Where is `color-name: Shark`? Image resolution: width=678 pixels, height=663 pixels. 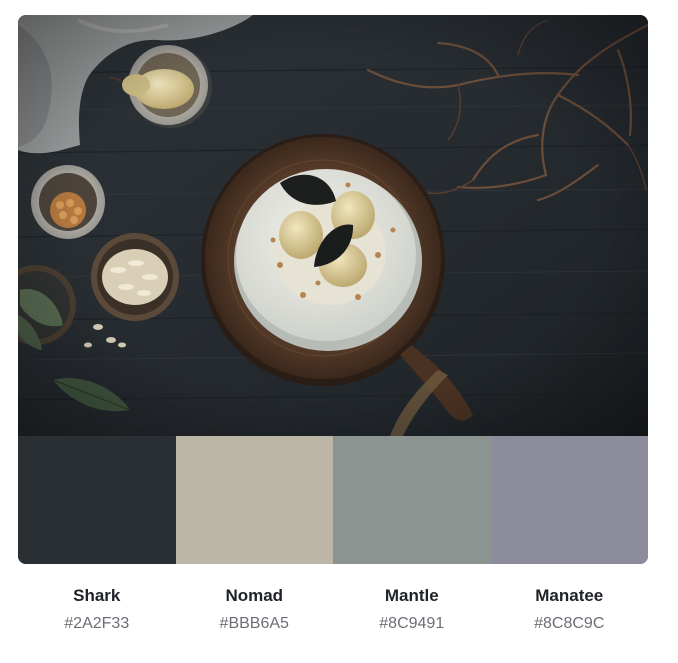
color-name: Shark is located at coordinates (97, 595).